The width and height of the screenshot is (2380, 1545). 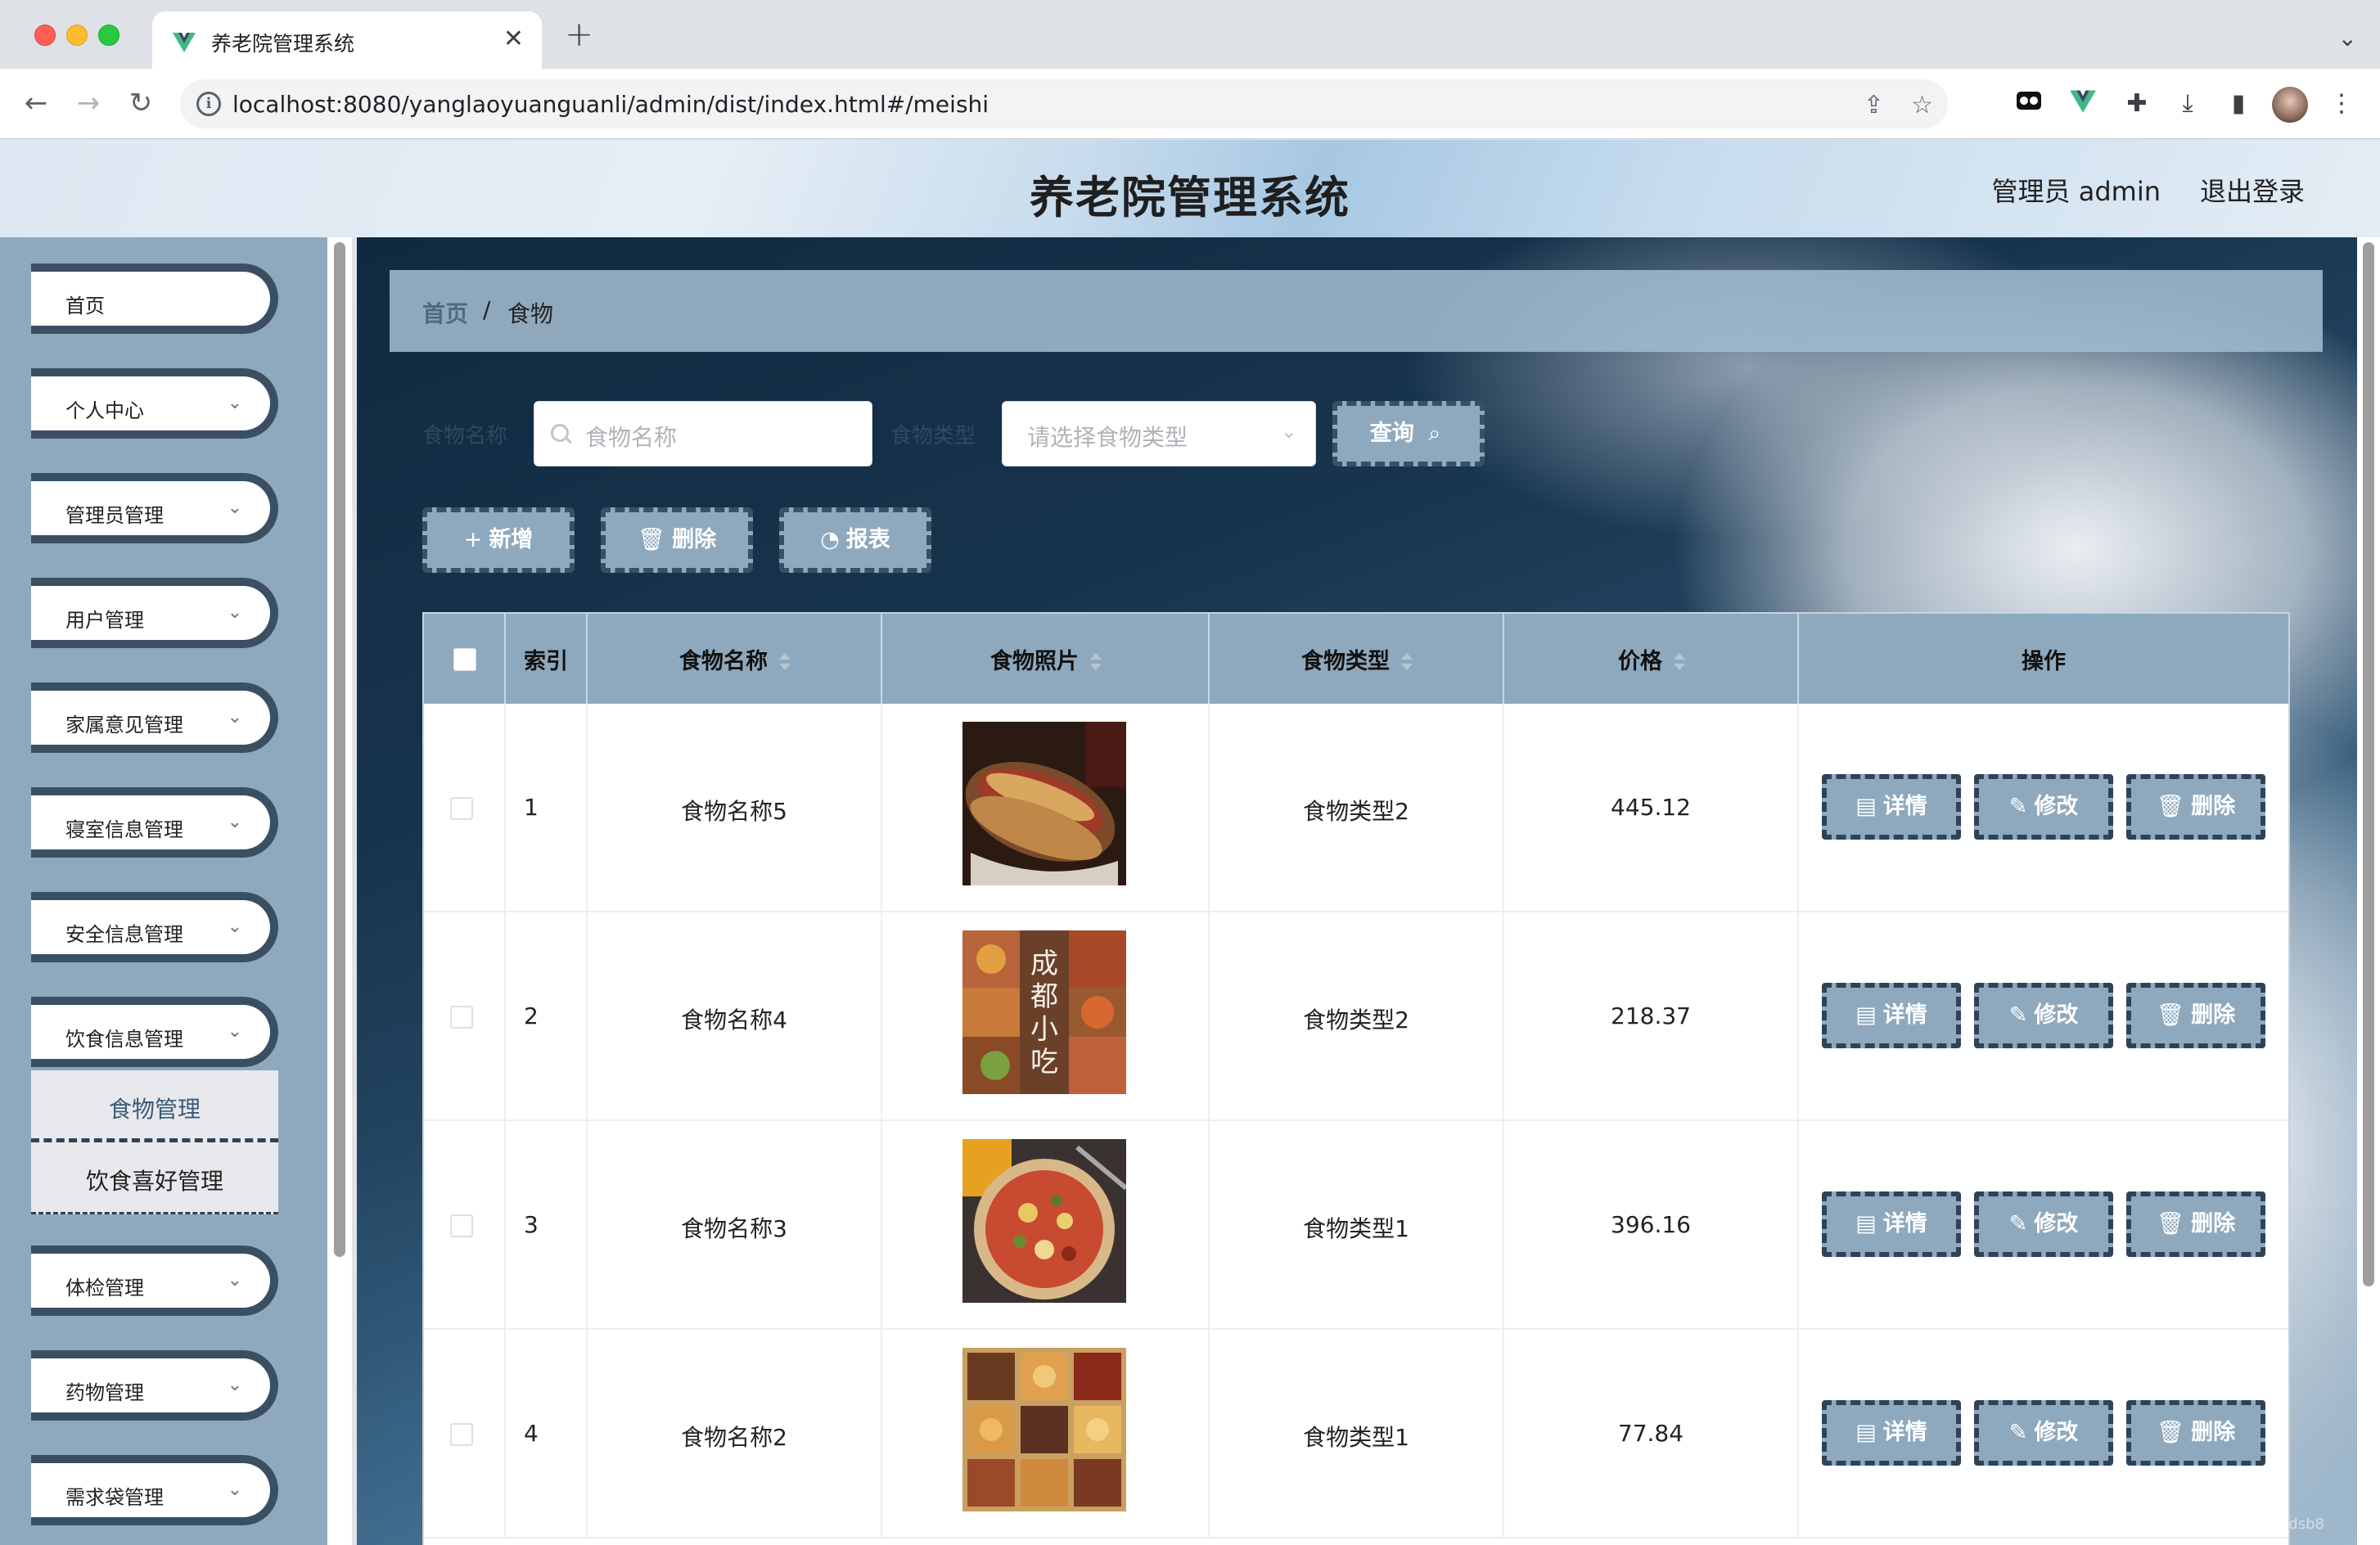 I want to click on reload-icon: ↻, so click(x=141, y=103).